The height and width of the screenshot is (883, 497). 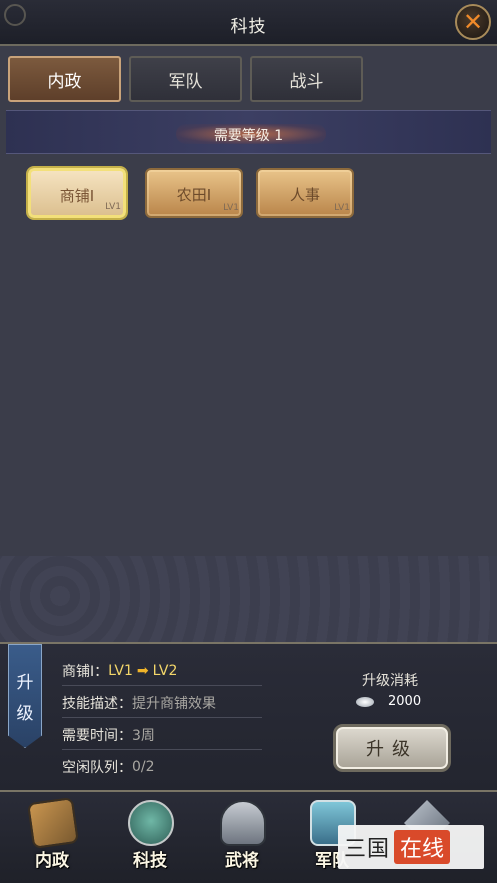 I want to click on nav-neizheng: 内政, so click(x=52, y=838).